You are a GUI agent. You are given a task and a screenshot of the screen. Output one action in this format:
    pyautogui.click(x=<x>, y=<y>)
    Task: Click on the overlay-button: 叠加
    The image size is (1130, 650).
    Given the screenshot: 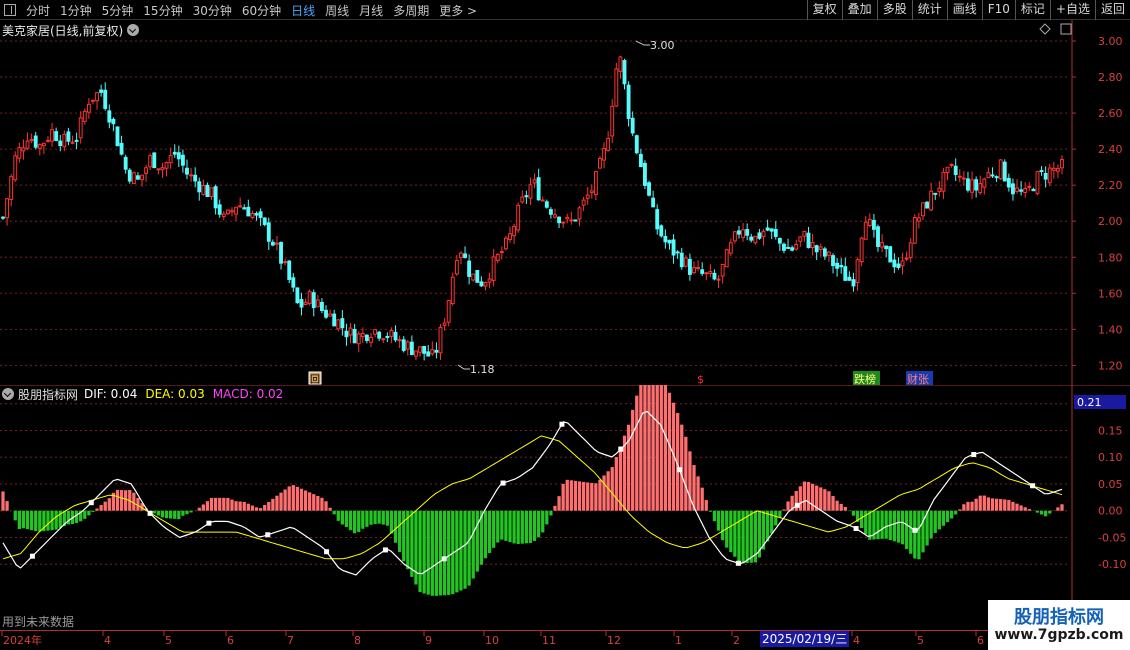 What is the action you would take?
    pyautogui.click(x=859, y=10)
    